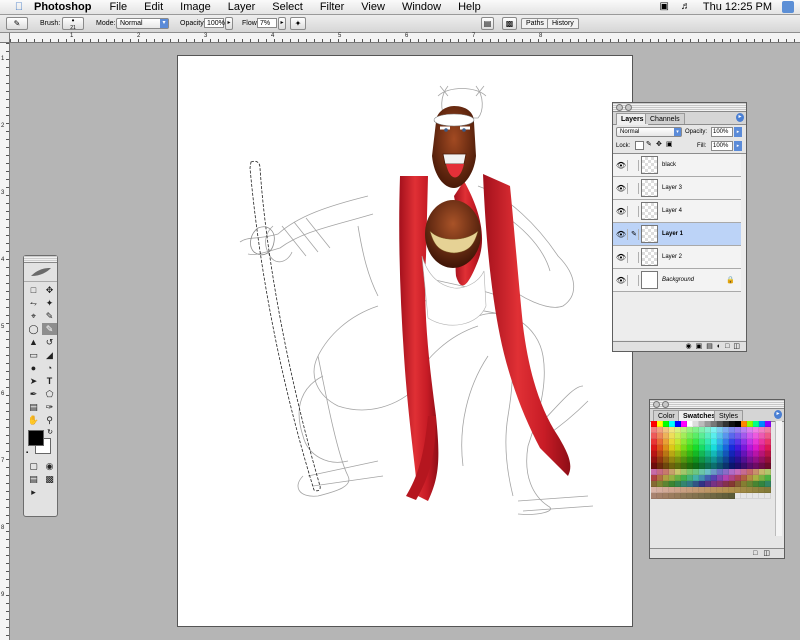  Describe the element at coordinates (738, 146) in the screenshot. I see `fill-arrow-icon: ▸` at that location.